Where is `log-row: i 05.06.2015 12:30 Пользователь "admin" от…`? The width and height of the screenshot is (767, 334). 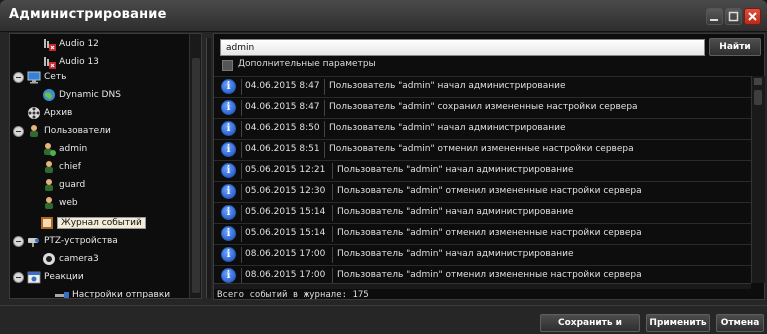 log-row: i 05.06.2015 12:30 Пользователь "admin" от… is located at coordinates (482, 191).